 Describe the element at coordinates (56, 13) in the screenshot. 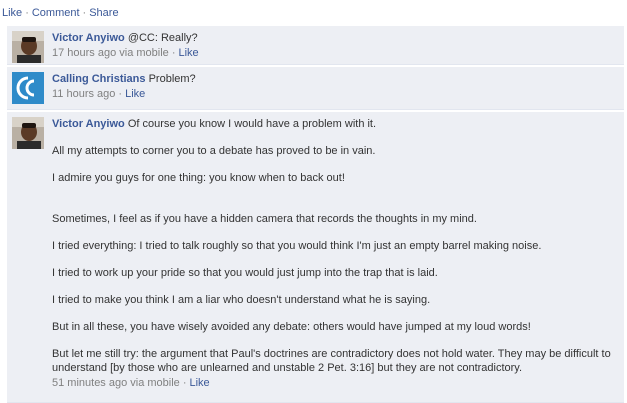

I see `comment-link: Comment` at that location.